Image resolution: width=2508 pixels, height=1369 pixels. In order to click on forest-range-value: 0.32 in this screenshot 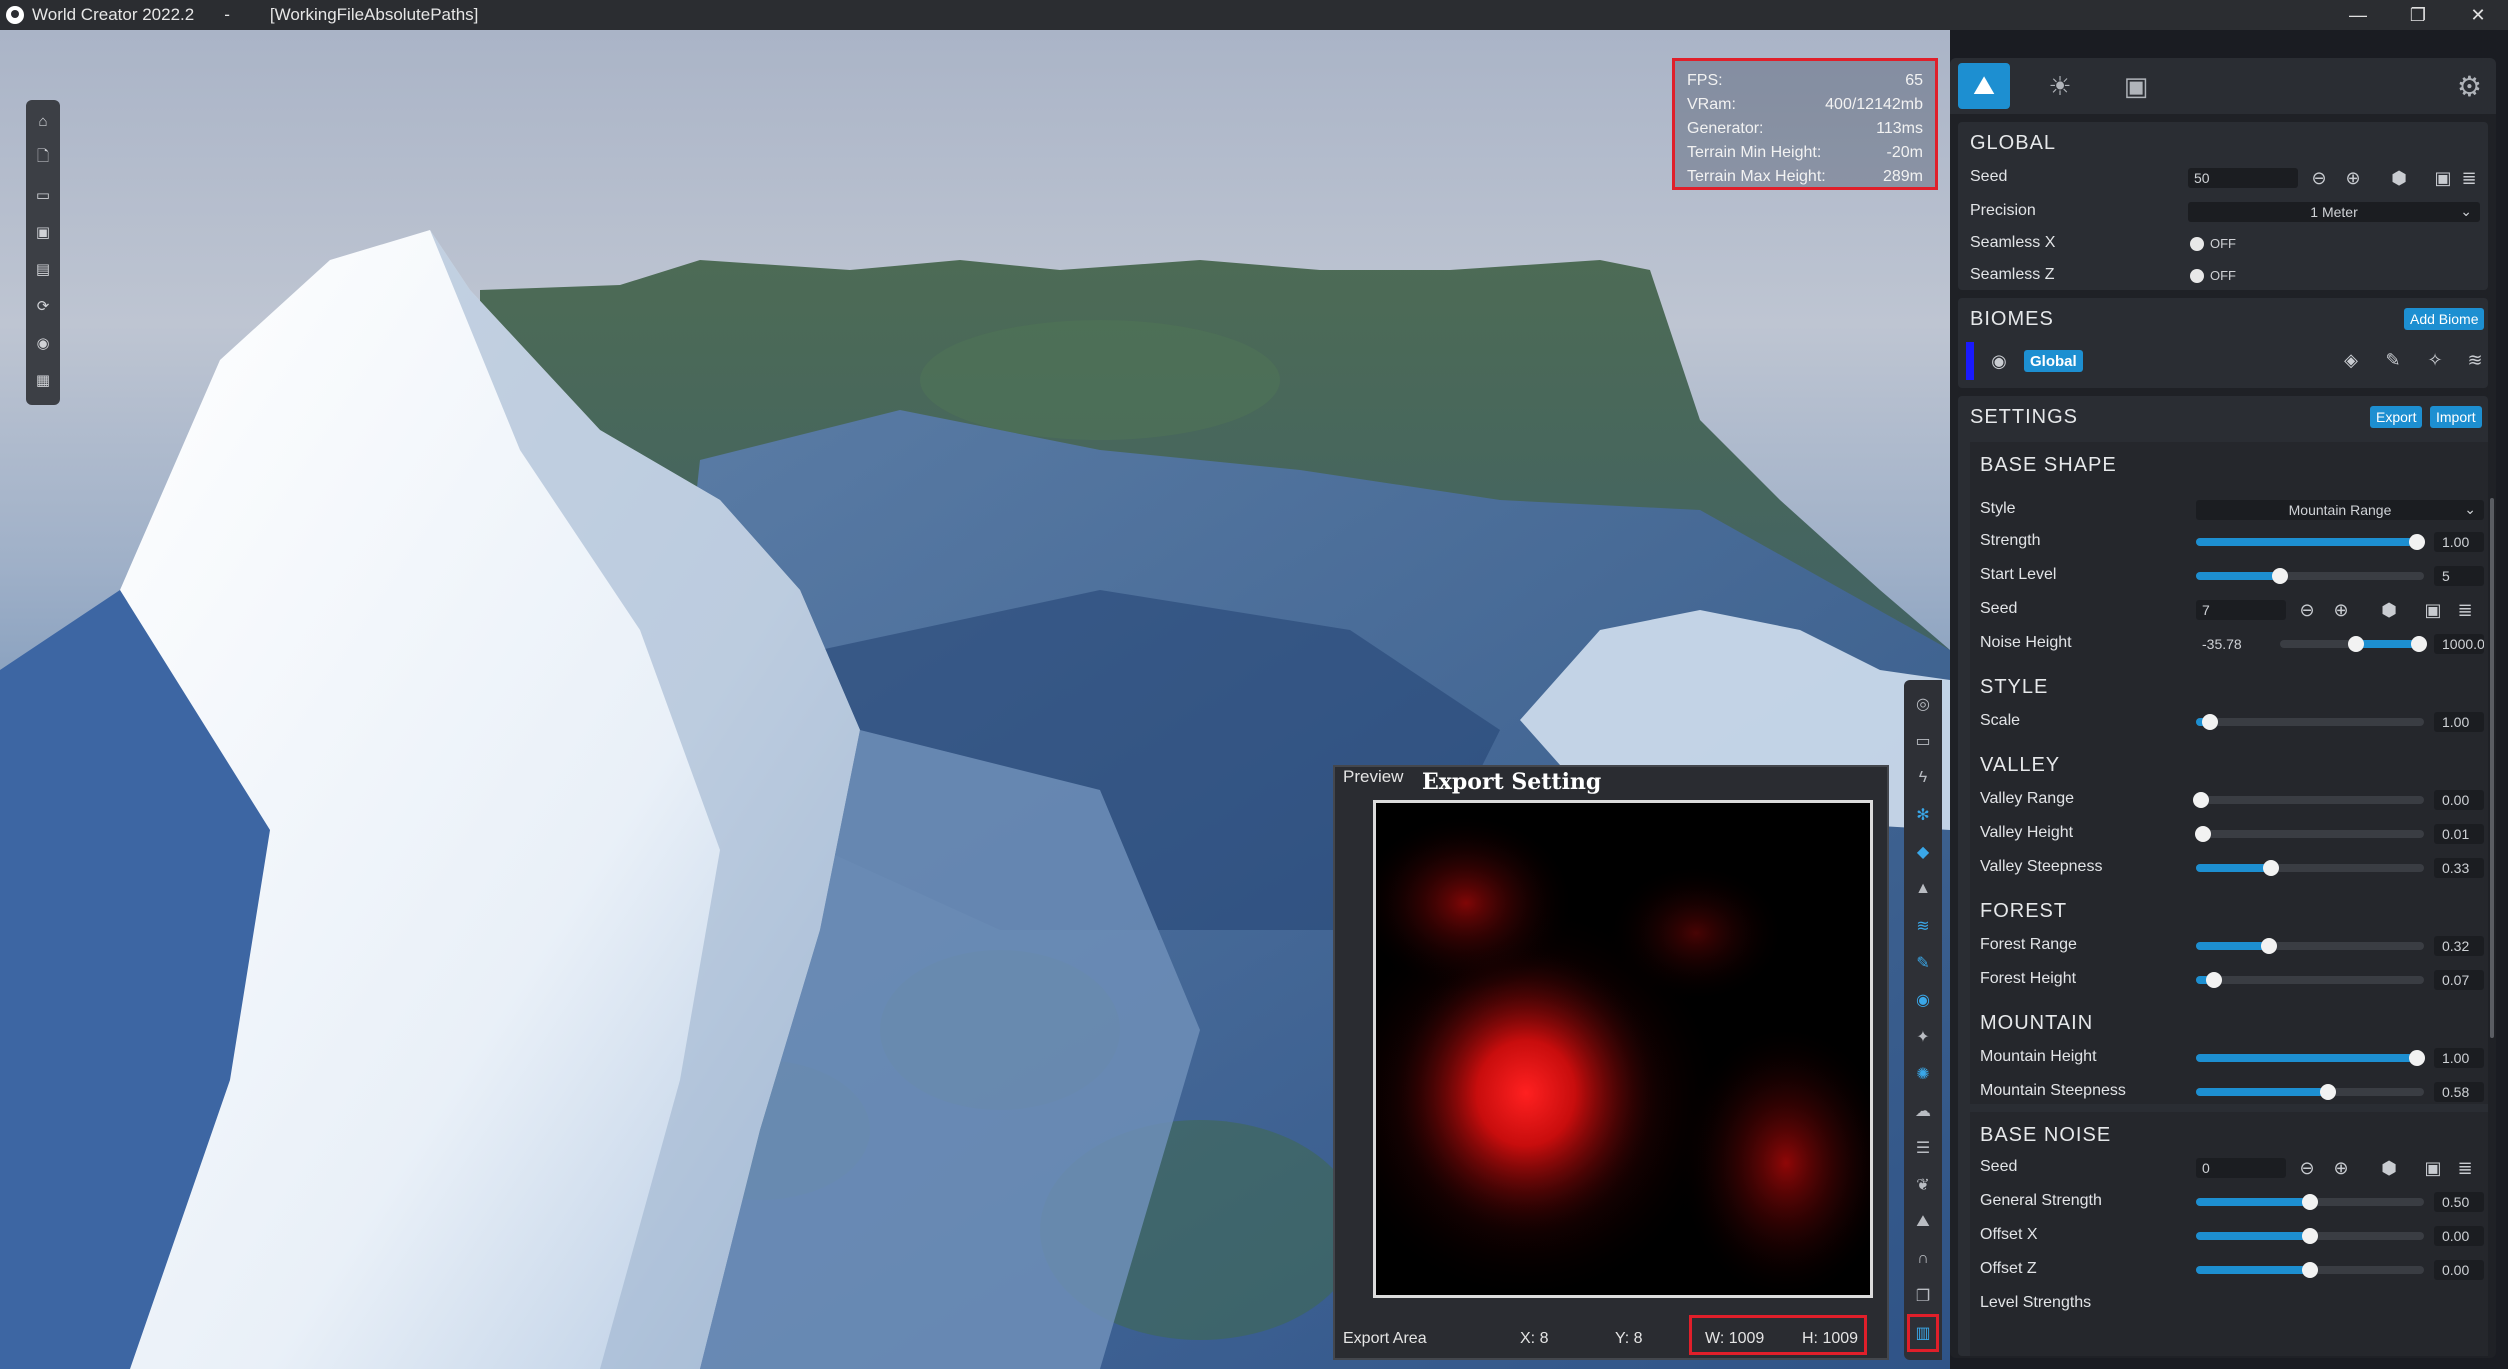, I will do `click(2459, 946)`.